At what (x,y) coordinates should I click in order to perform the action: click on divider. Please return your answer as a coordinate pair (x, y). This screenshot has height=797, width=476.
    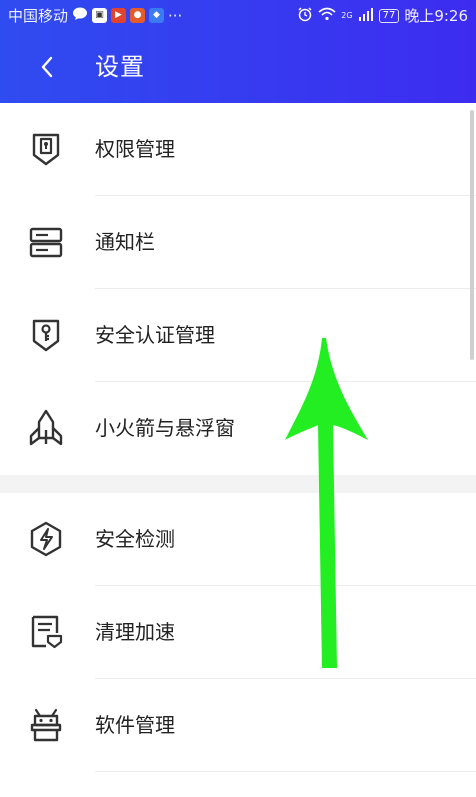
    Looking at the image, I should click on (285, 771).